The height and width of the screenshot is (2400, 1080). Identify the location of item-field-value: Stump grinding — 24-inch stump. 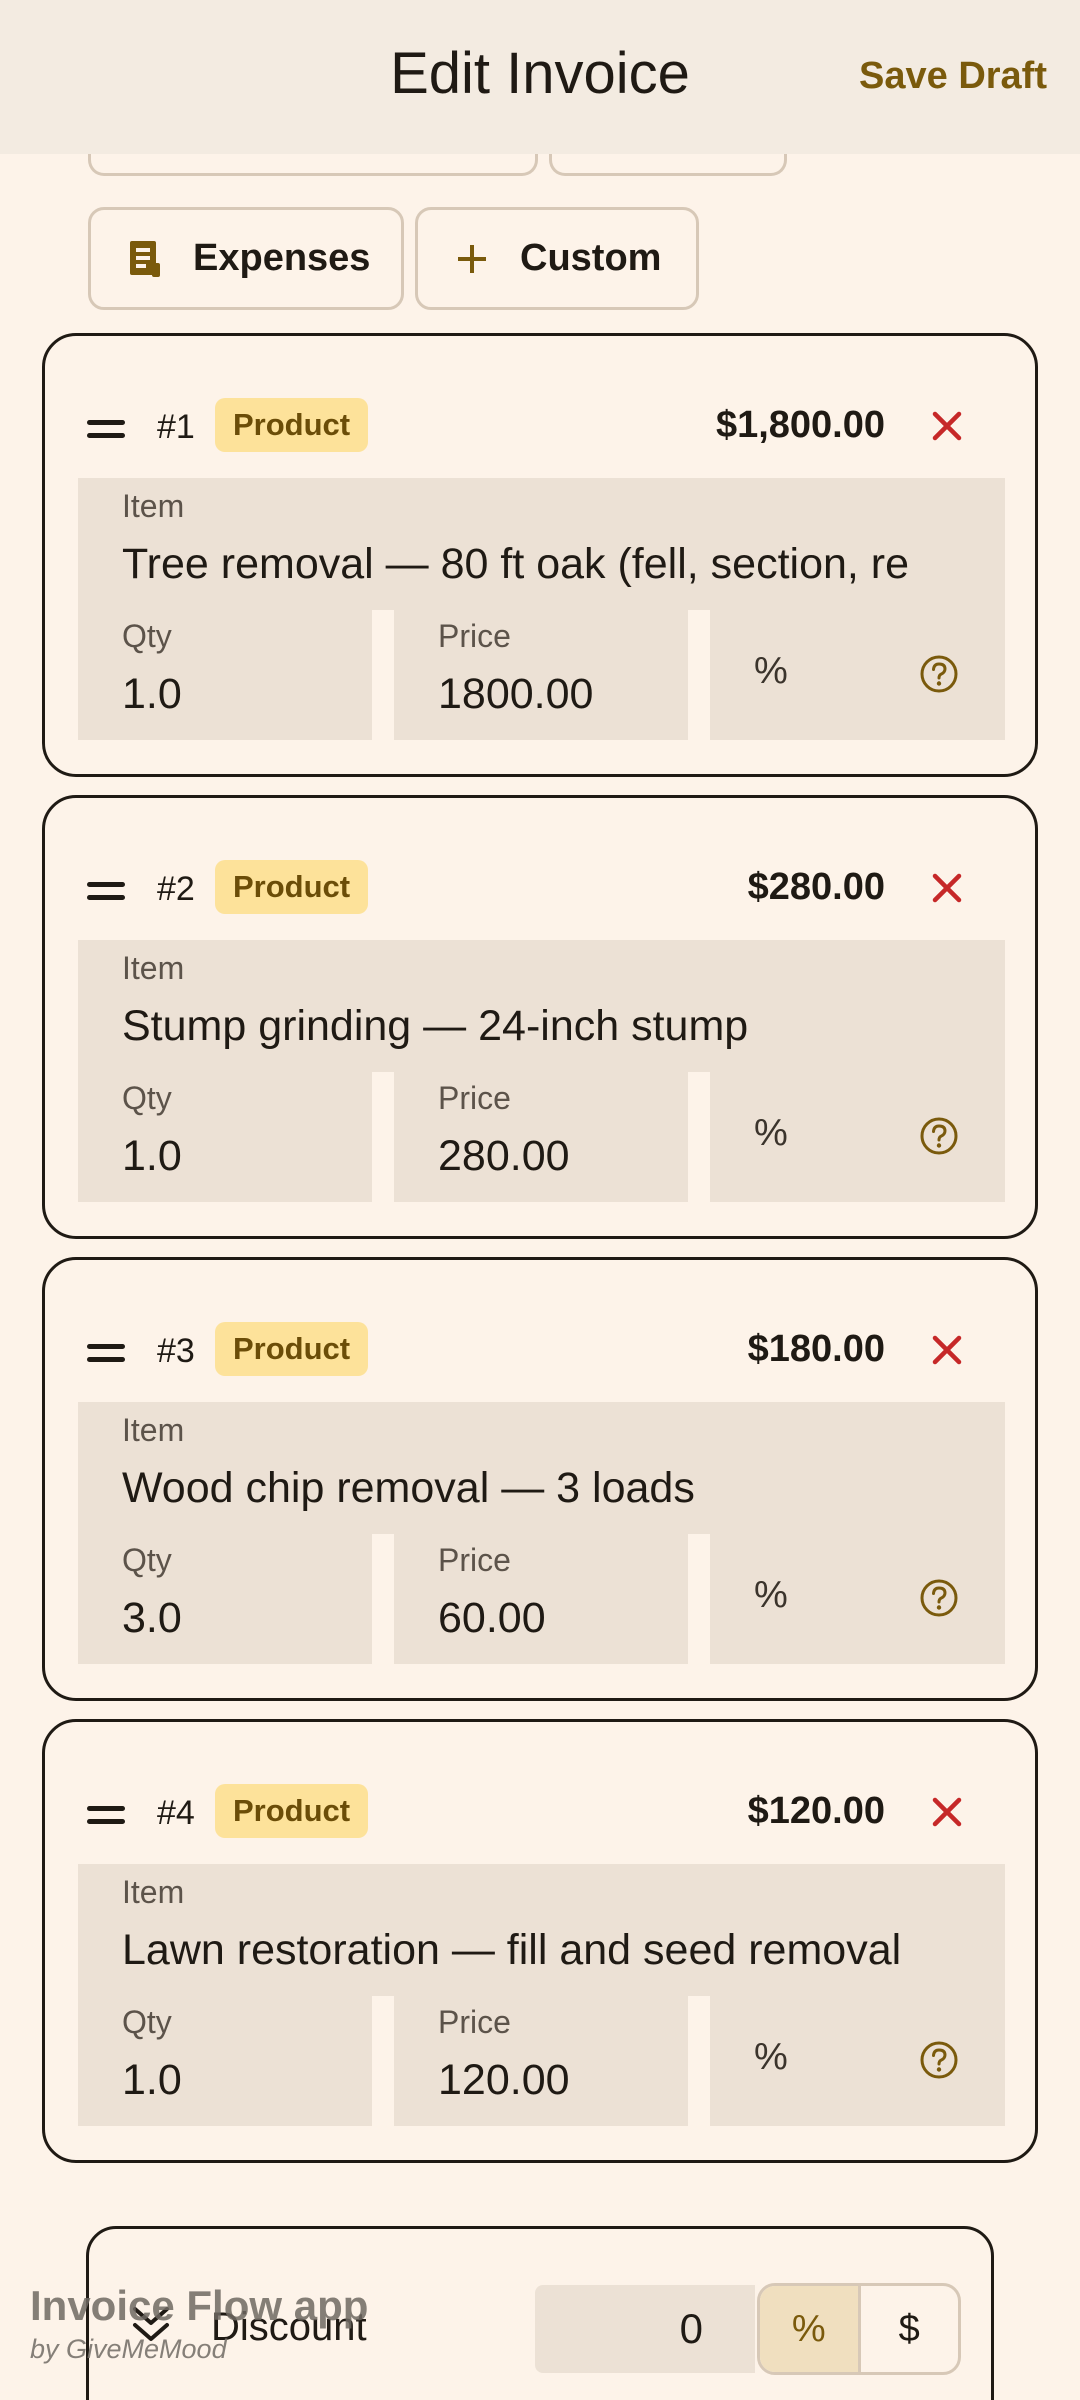
(435, 1026).